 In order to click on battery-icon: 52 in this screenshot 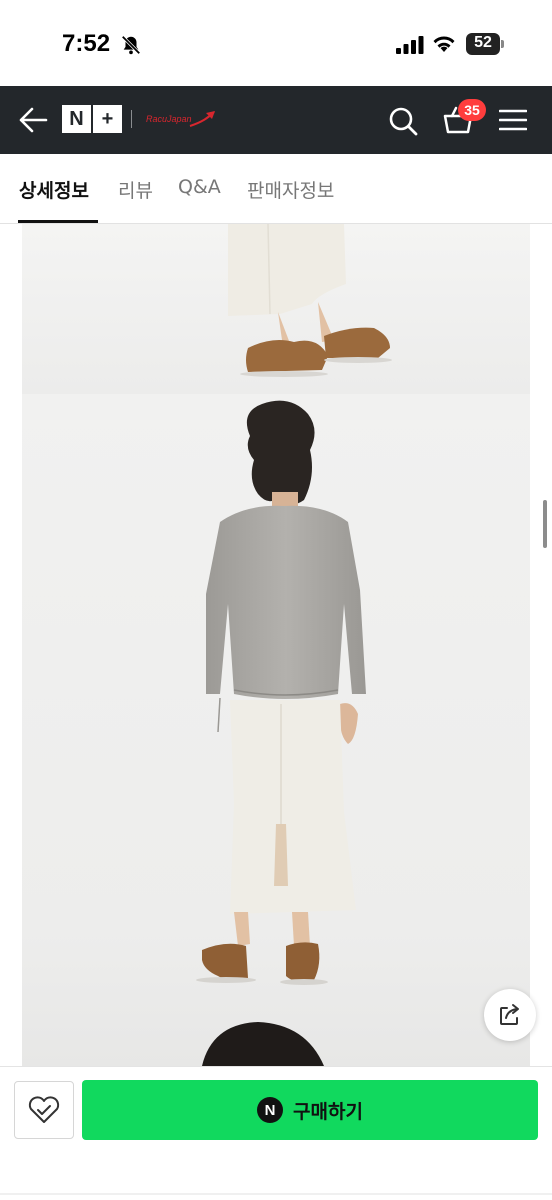, I will do `click(485, 44)`.